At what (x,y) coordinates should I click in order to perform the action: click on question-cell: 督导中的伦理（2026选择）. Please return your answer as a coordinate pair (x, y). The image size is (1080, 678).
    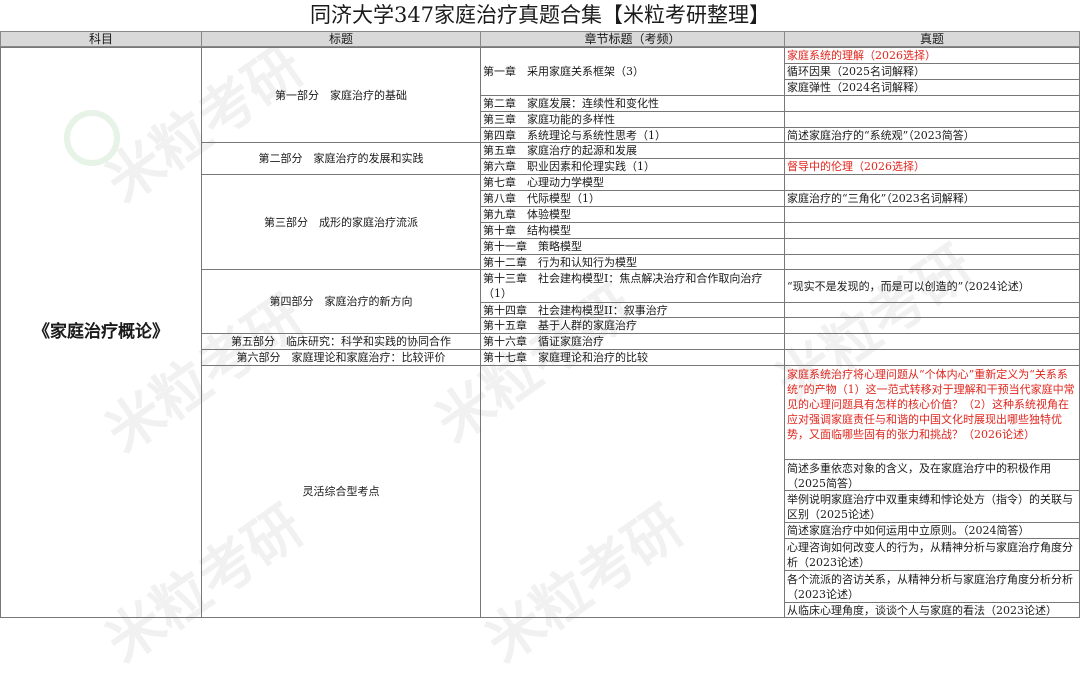
    Looking at the image, I should click on (932, 166).